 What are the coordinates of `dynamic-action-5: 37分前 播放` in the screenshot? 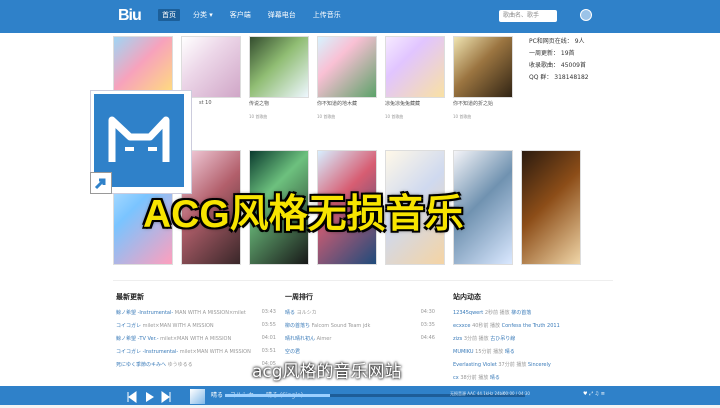 It's located at (512, 365).